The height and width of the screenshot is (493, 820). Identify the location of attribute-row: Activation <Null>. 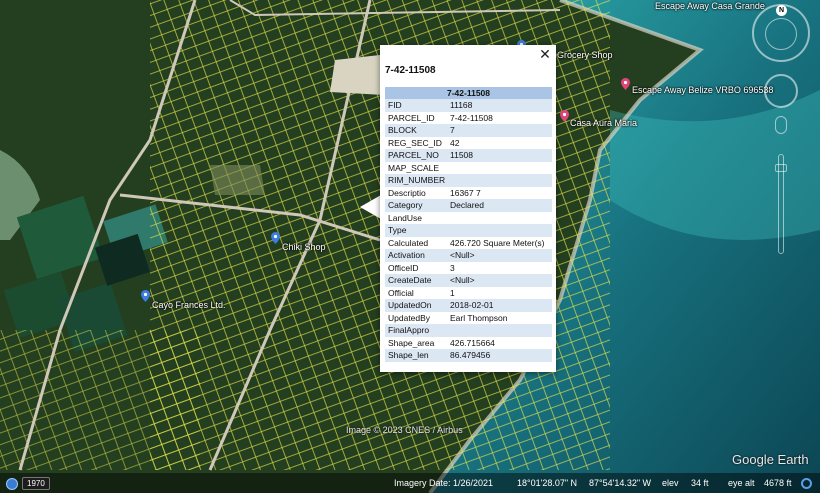
(468, 255).